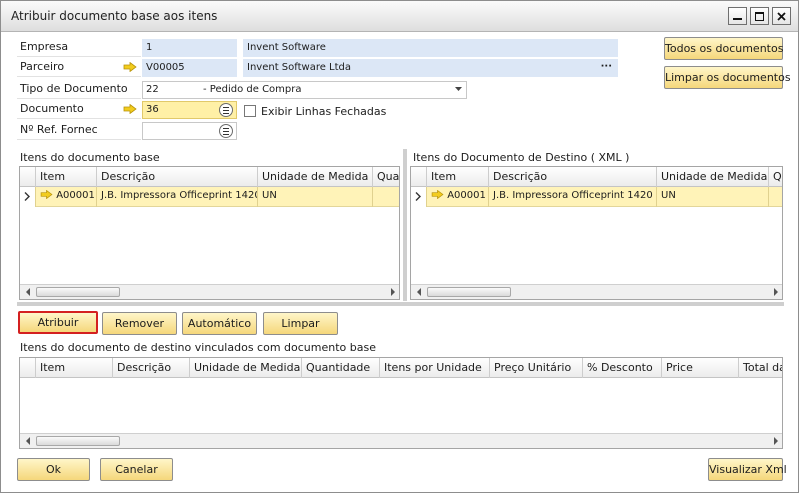  Describe the element at coordinates (139, 323) in the screenshot. I see `remover-button: Remover` at that location.